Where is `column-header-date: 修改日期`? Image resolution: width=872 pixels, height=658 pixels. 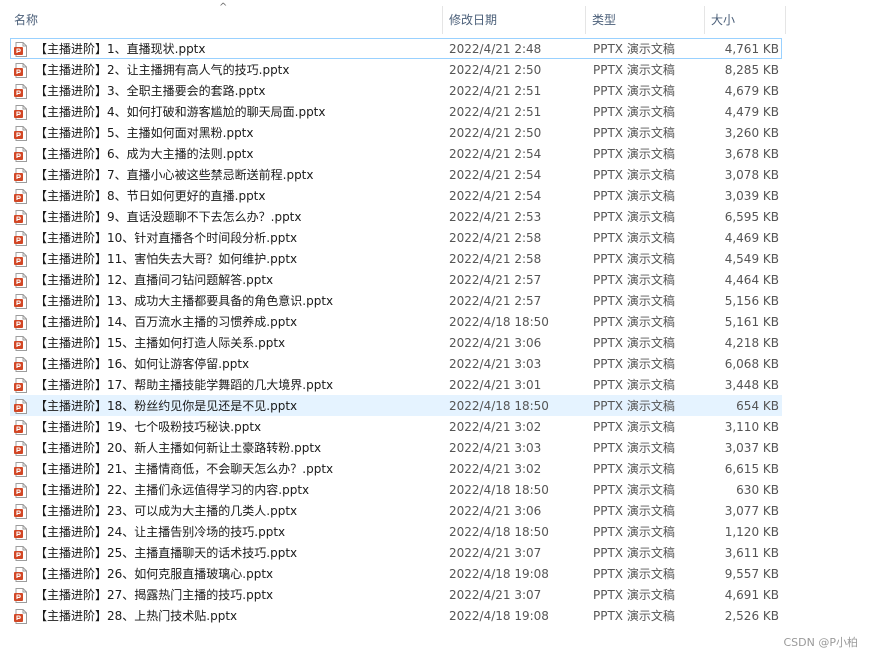 column-header-date: 修改日期 is located at coordinates (513, 20).